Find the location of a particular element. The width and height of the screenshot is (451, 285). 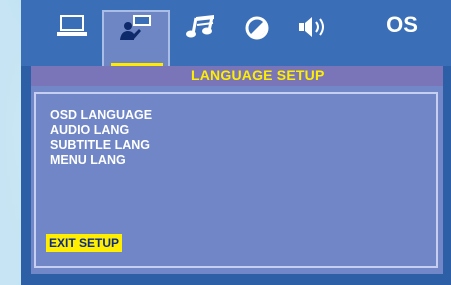

tab-speaker is located at coordinates (314, 39).